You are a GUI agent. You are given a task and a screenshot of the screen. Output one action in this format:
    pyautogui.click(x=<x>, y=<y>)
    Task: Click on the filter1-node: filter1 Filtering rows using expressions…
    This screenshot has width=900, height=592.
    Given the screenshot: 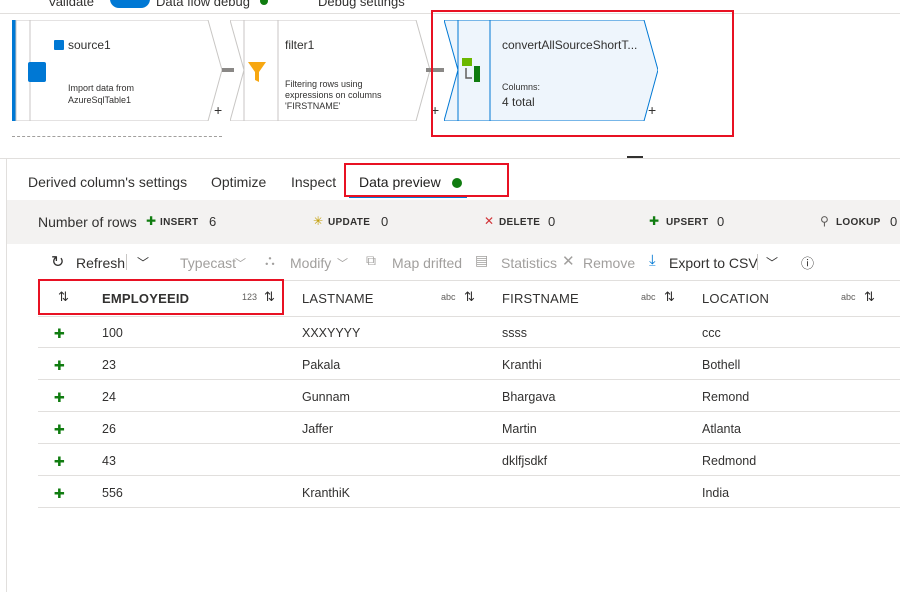 What is the action you would take?
    pyautogui.click(x=330, y=70)
    